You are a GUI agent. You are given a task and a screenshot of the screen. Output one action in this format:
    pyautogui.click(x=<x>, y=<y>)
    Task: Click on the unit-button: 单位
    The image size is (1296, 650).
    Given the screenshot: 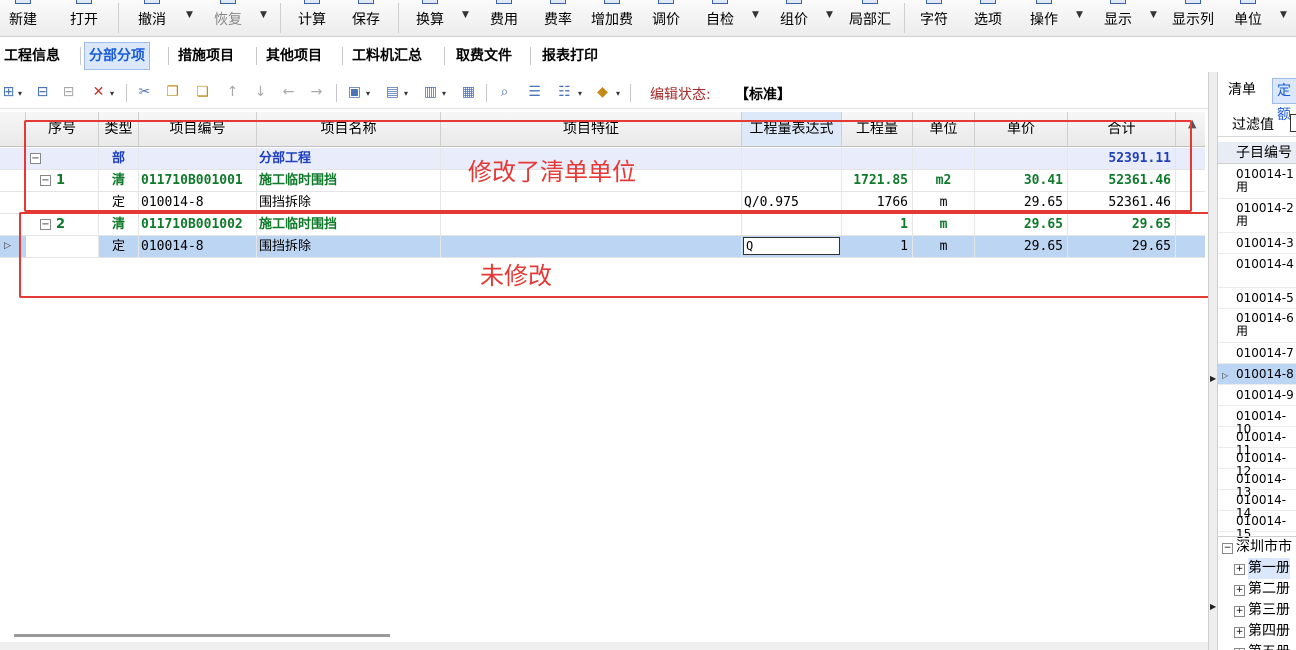 What is the action you would take?
    pyautogui.click(x=1248, y=18)
    